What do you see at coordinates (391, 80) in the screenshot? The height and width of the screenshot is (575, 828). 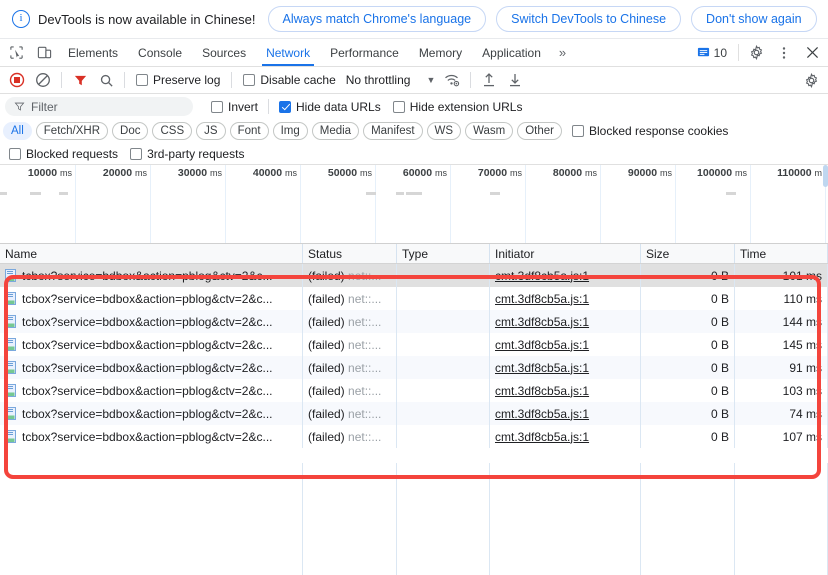 I see `throttling-dropdown: No throttling ▼` at bounding box center [391, 80].